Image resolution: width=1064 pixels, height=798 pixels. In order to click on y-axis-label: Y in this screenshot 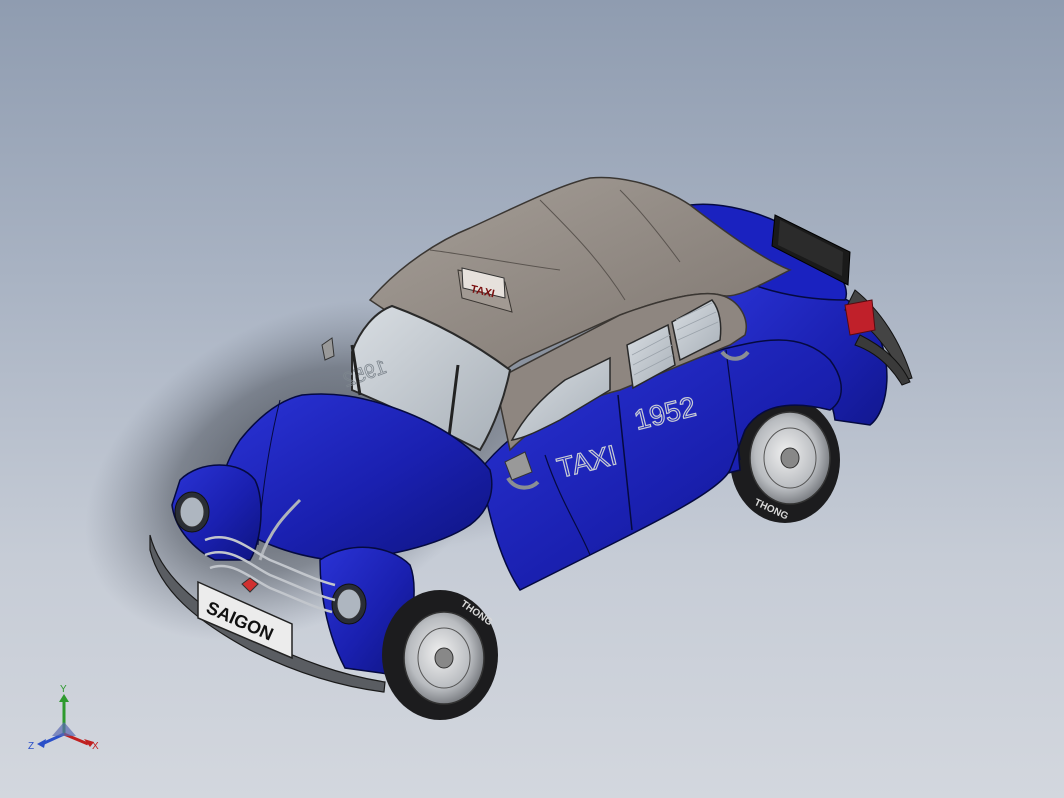, I will do `click(63, 689)`.